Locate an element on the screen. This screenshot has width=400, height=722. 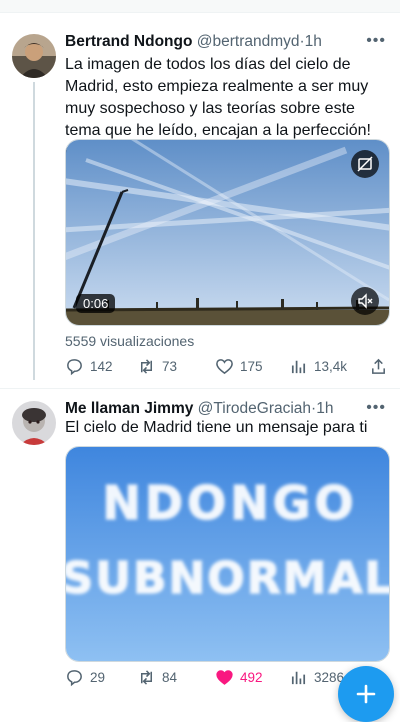
views-button: 3286 is located at coordinates (316, 677).